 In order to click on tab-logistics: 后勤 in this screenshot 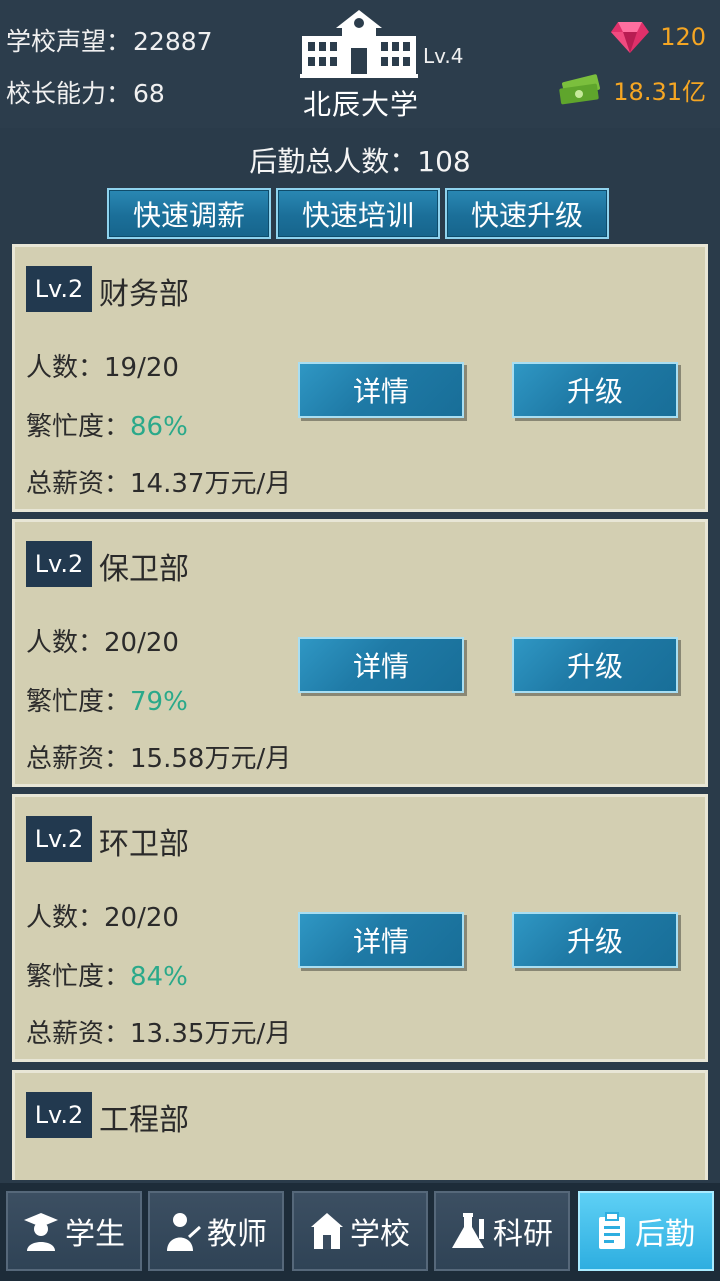, I will do `click(646, 1231)`.